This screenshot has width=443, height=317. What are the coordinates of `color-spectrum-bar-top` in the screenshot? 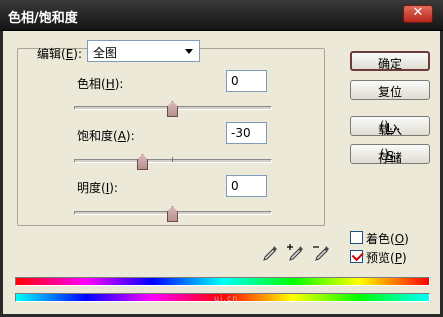 It's located at (222, 281).